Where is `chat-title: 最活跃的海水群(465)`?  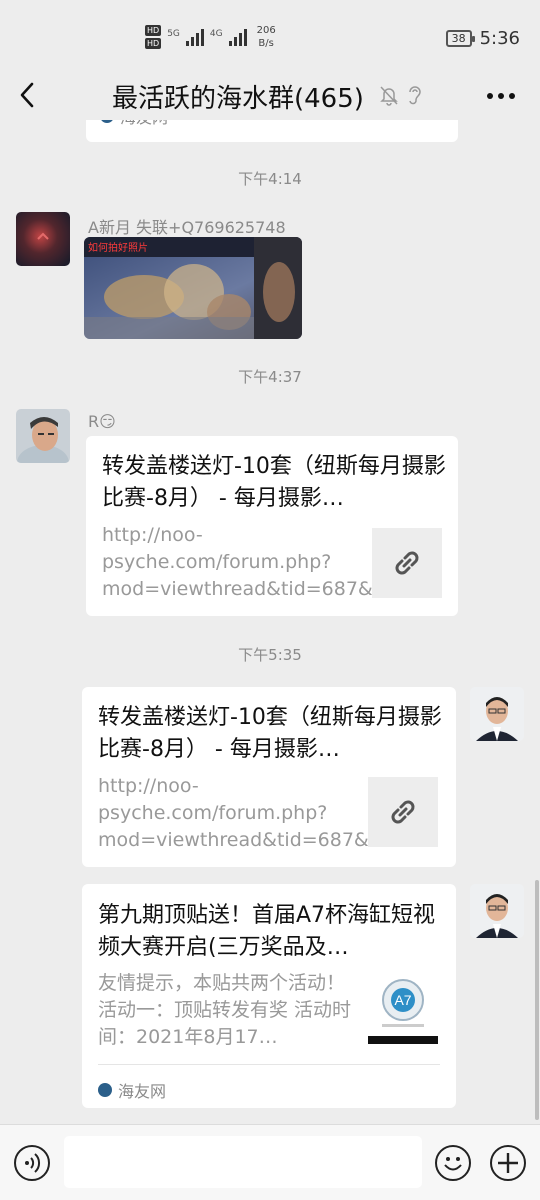 chat-title: 最活跃的海水群(465) is located at coordinates (238, 99).